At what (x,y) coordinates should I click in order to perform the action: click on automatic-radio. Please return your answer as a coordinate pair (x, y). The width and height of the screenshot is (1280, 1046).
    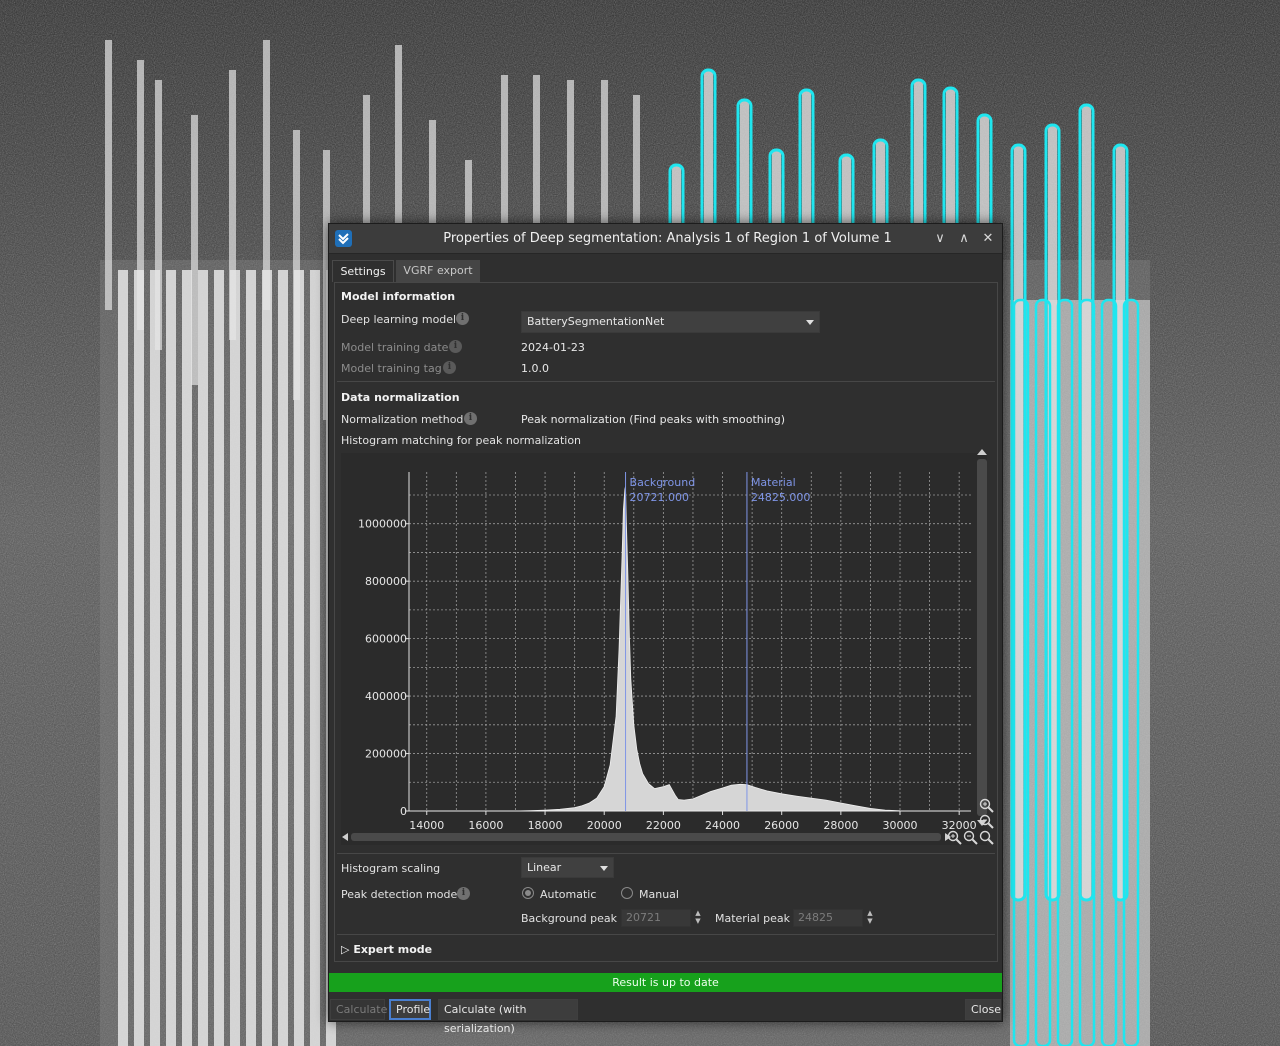
    Looking at the image, I should click on (528, 893).